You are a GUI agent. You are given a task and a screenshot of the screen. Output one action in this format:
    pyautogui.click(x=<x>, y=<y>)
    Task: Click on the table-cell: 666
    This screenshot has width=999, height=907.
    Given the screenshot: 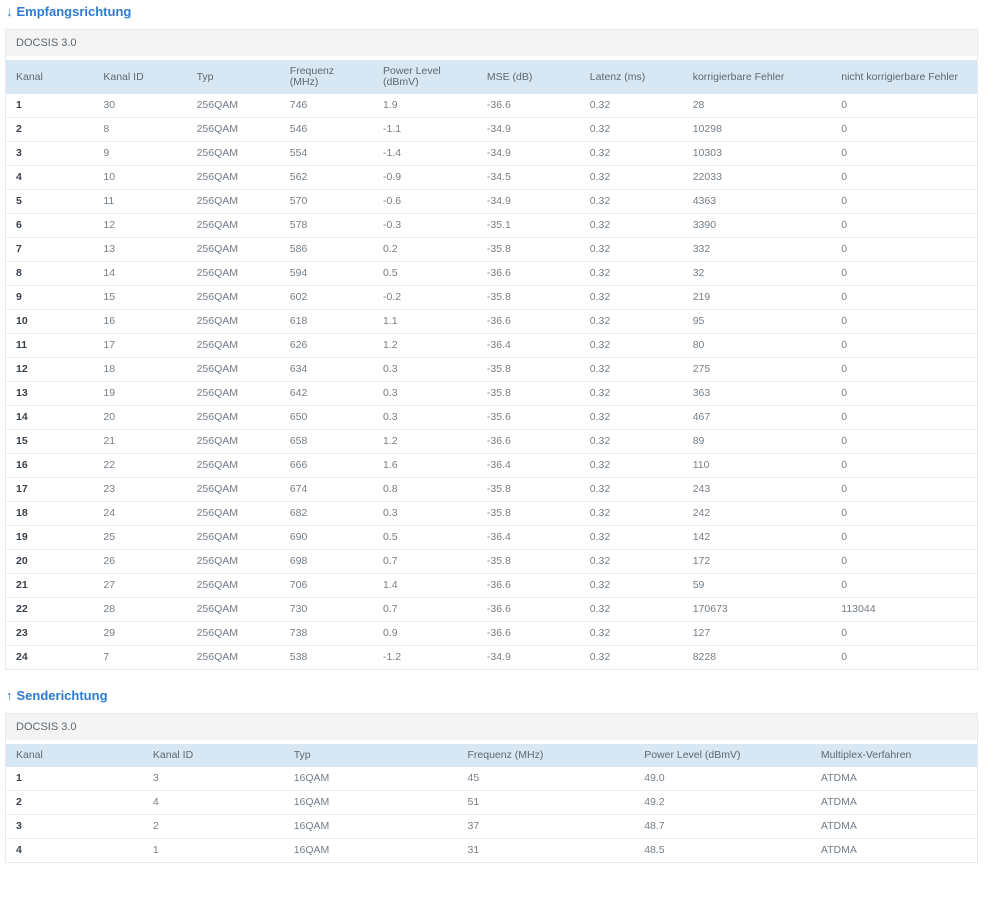 What is the action you would take?
    pyautogui.click(x=326, y=465)
    